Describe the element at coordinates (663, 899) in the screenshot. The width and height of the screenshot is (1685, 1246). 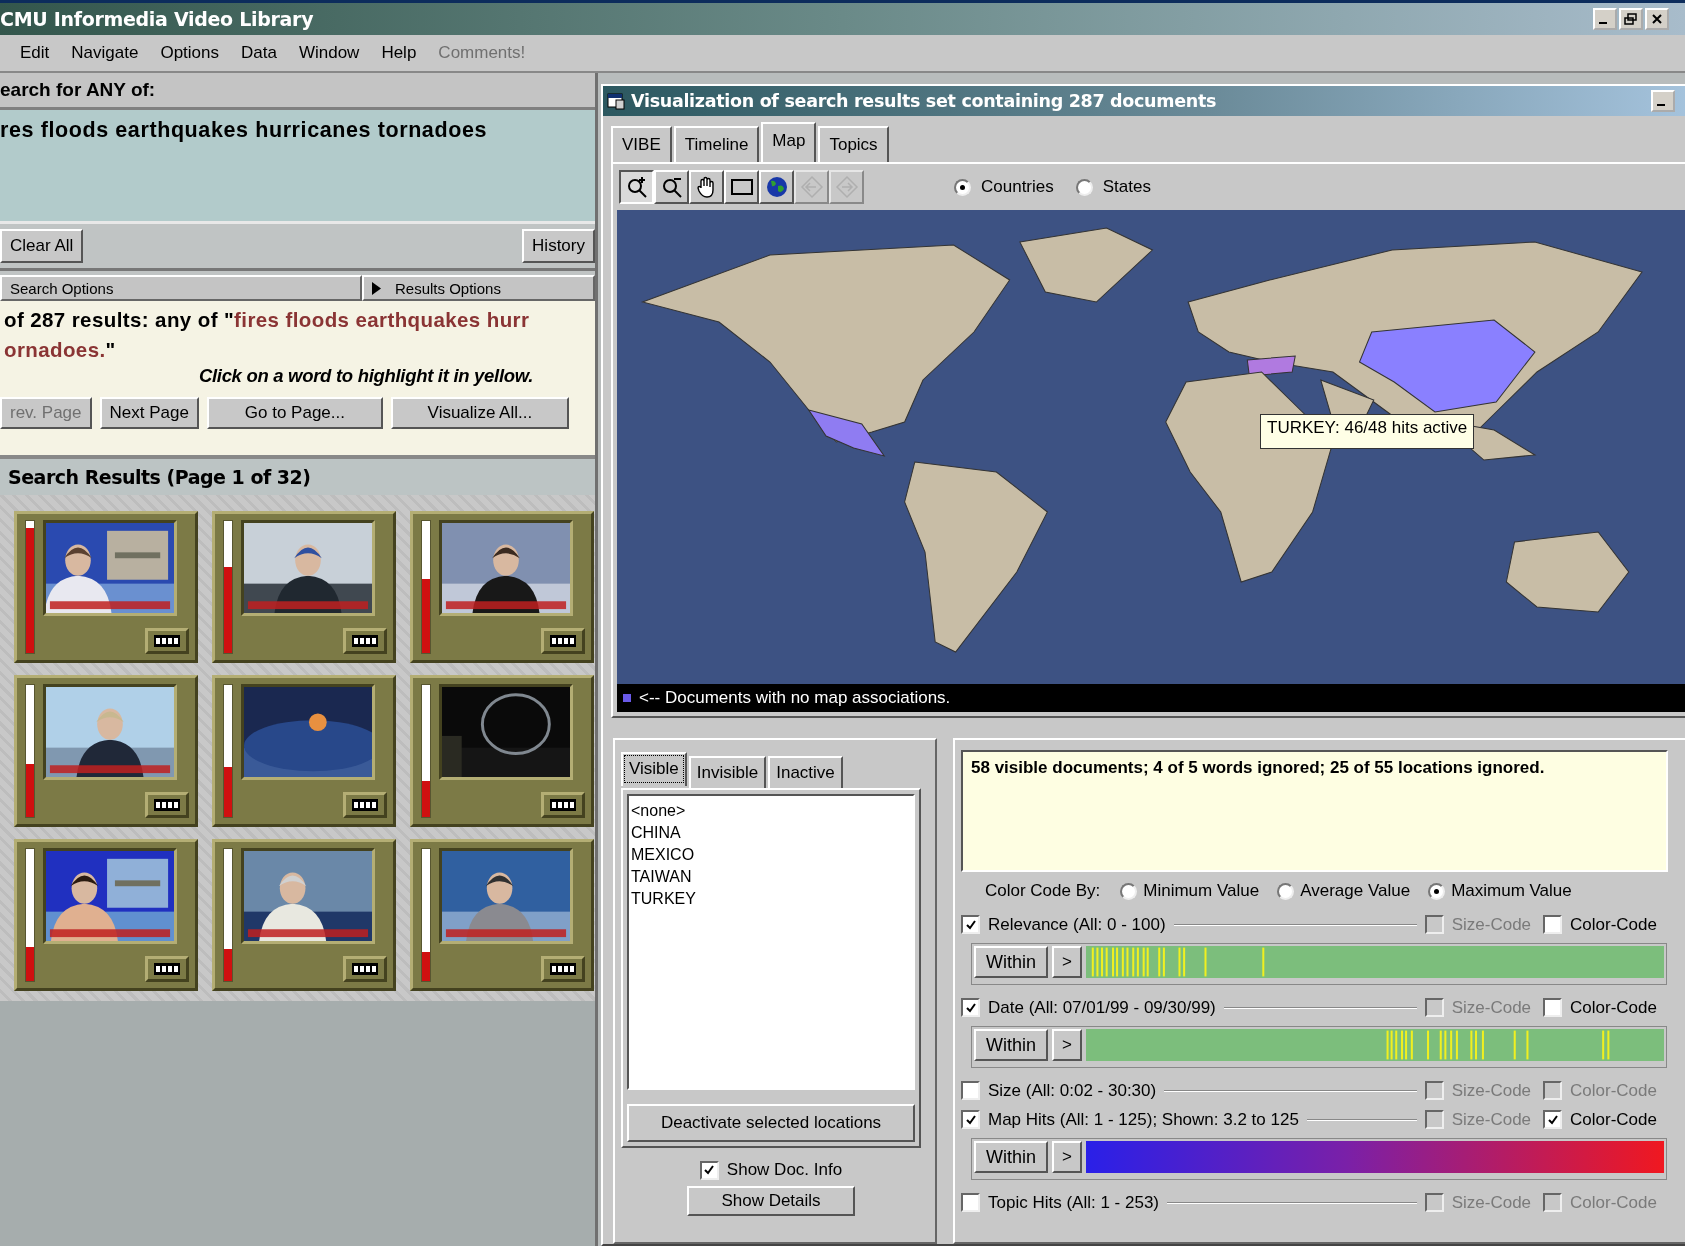
I see `list-item: TURKEY` at that location.